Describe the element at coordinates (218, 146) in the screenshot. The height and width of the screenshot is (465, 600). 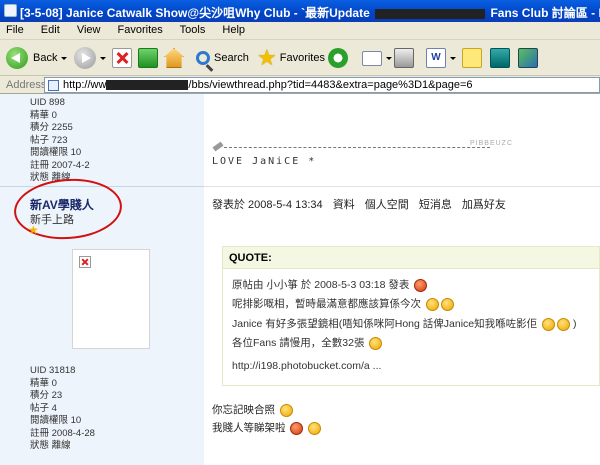
I see `pencil-icon` at that location.